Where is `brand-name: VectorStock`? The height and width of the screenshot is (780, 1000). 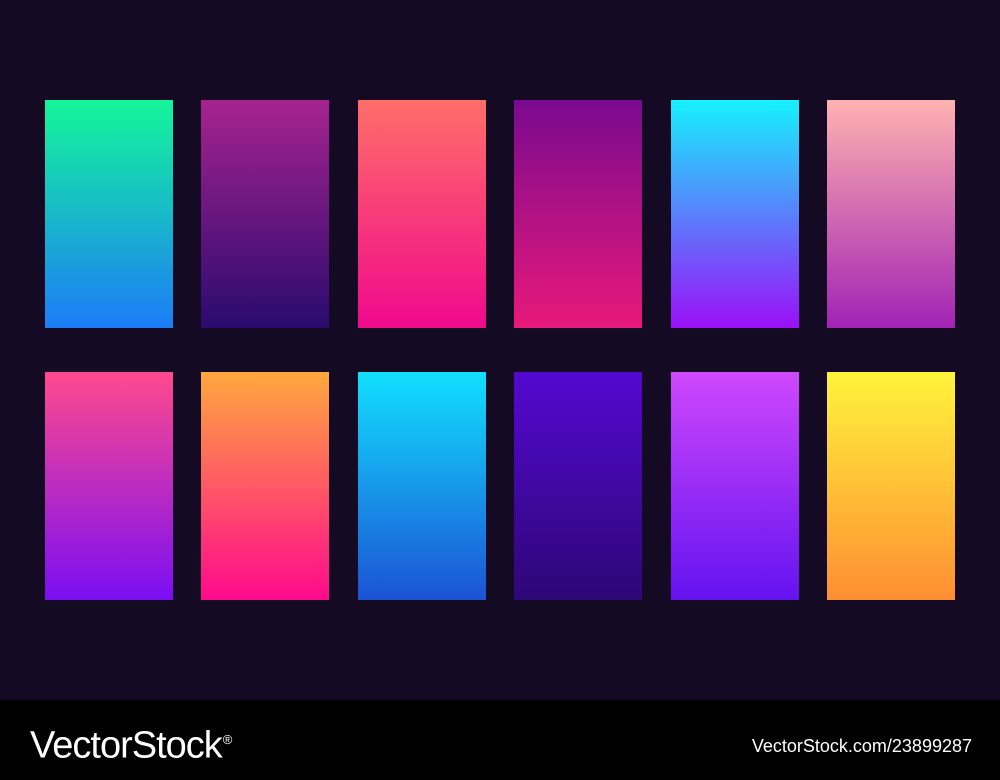
brand-name: VectorStock is located at coordinates (126, 745).